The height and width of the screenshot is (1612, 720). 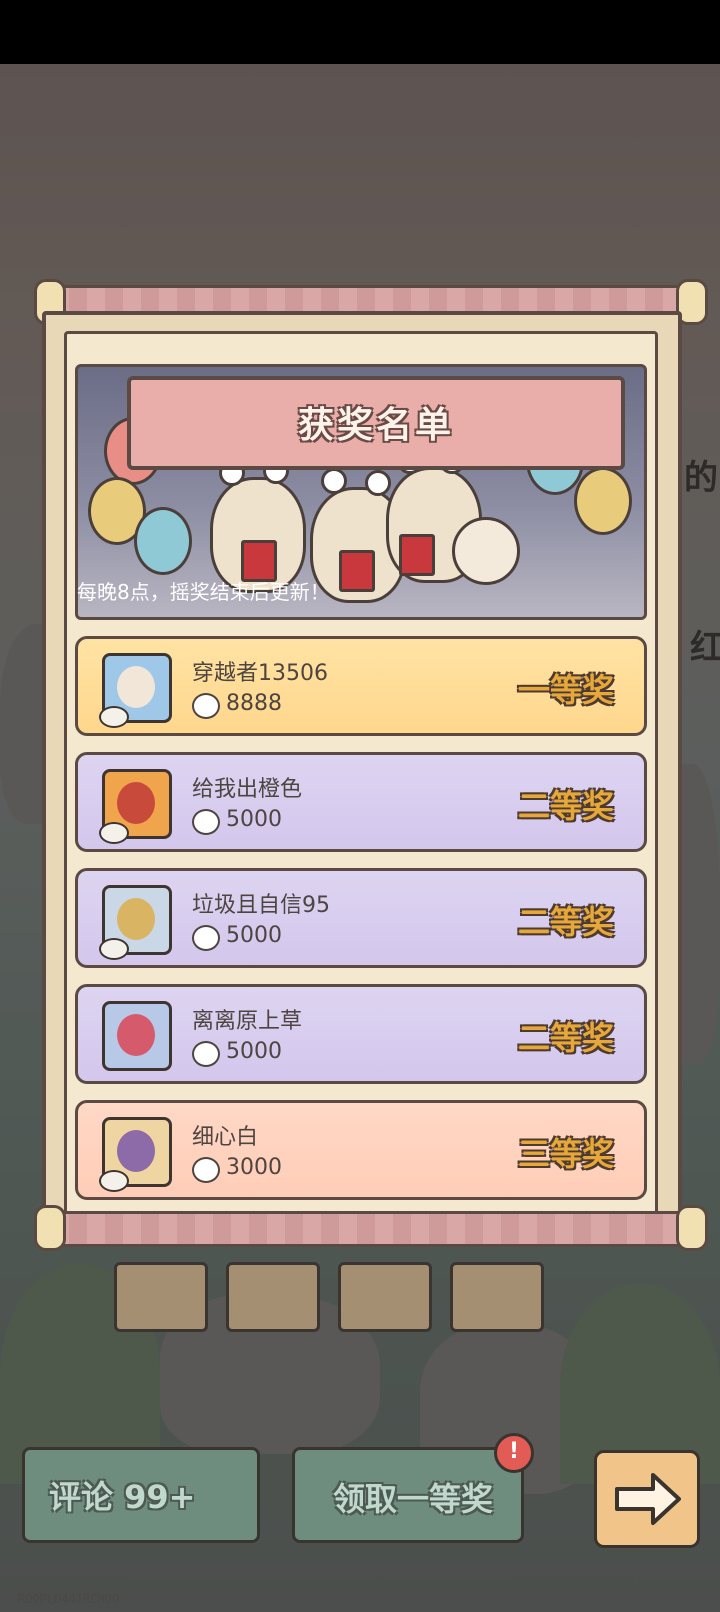 I want to click on update-notice: 每晚8点，摇奖结束后更新！, so click(x=203, y=592).